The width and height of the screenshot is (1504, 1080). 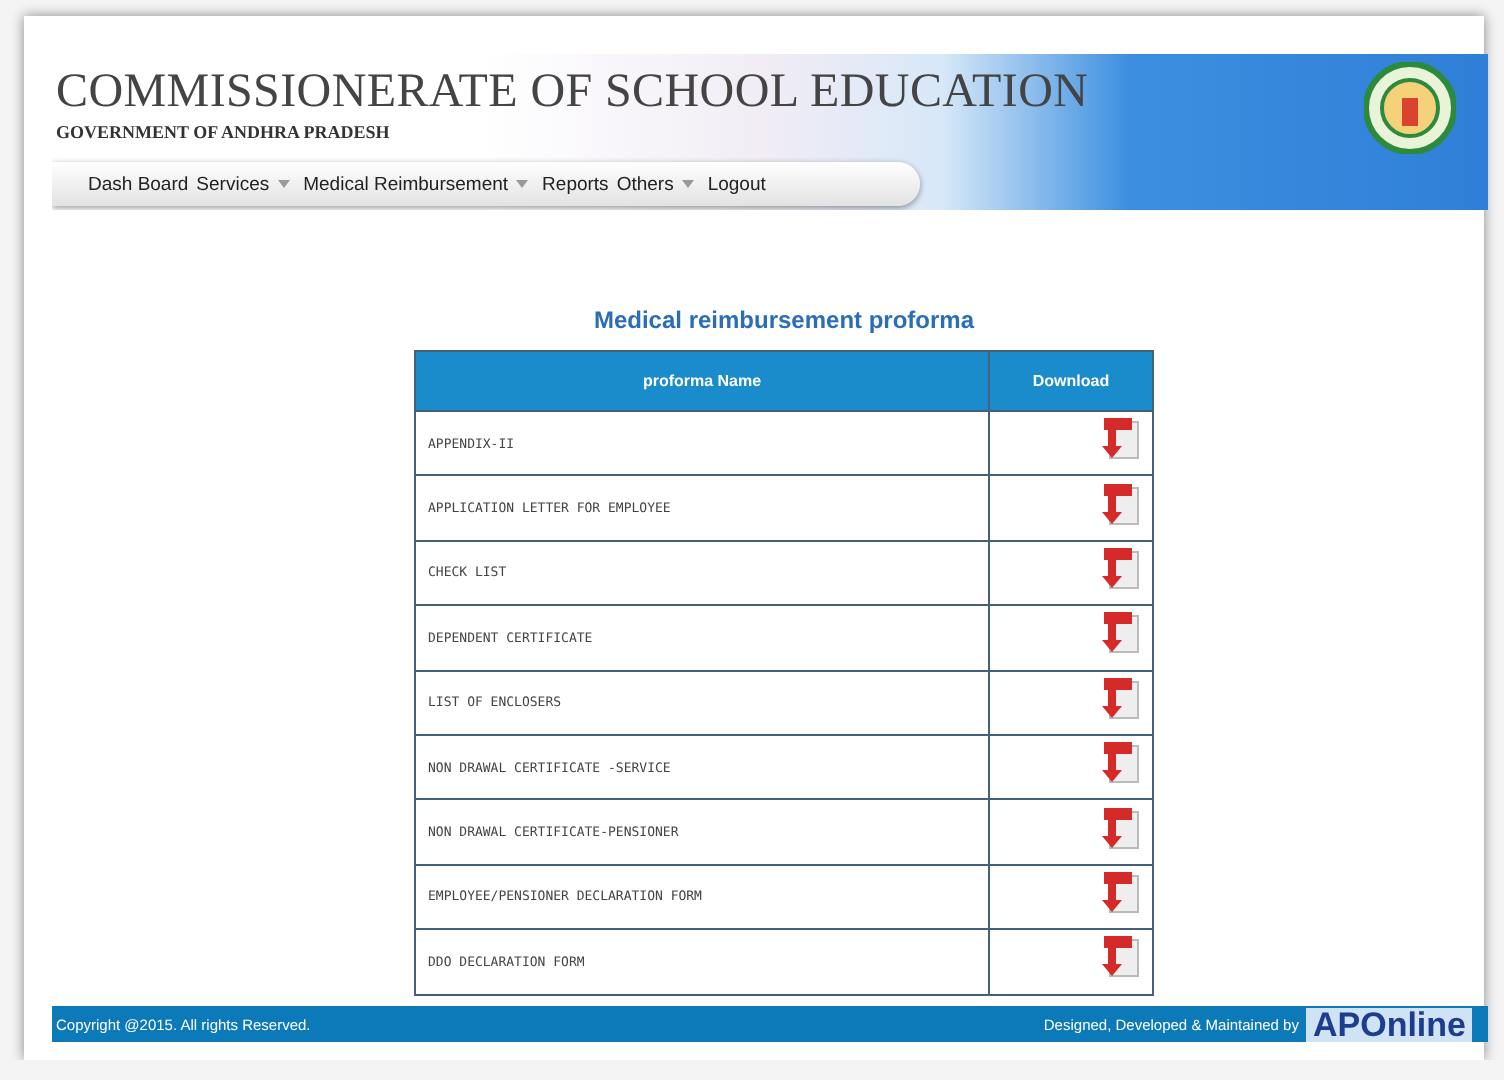 What do you see at coordinates (1389, 1024) in the screenshot?
I see `logo: APOnline` at bounding box center [1389, 1024].